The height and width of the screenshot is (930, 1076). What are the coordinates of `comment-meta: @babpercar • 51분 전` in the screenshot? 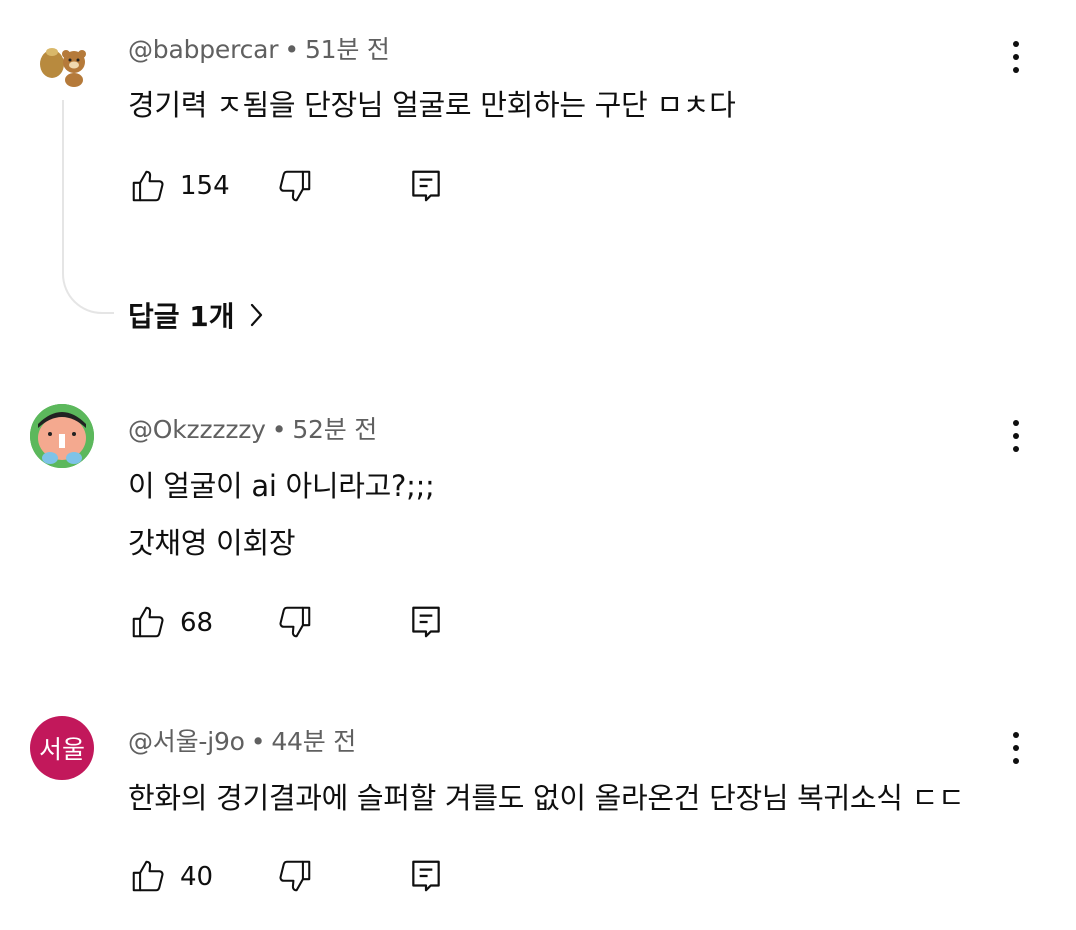 It's located at (259, 48).